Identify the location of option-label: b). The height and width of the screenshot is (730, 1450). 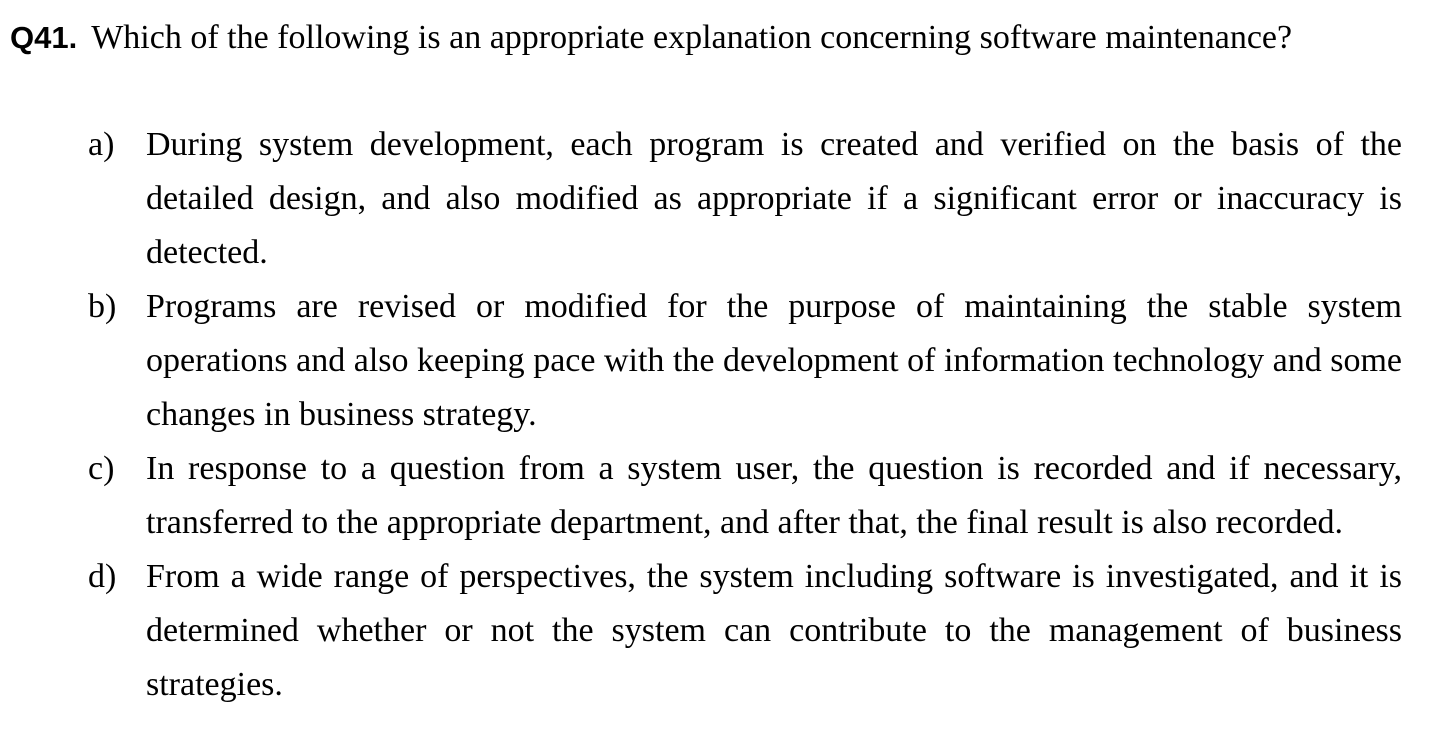
(102, 306).